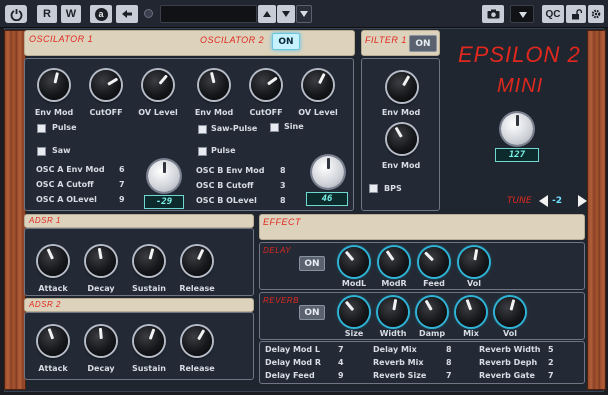 This screenshot has width=608, height=395. I want to click on filter-title: FILTER 1, so click(386, 40).